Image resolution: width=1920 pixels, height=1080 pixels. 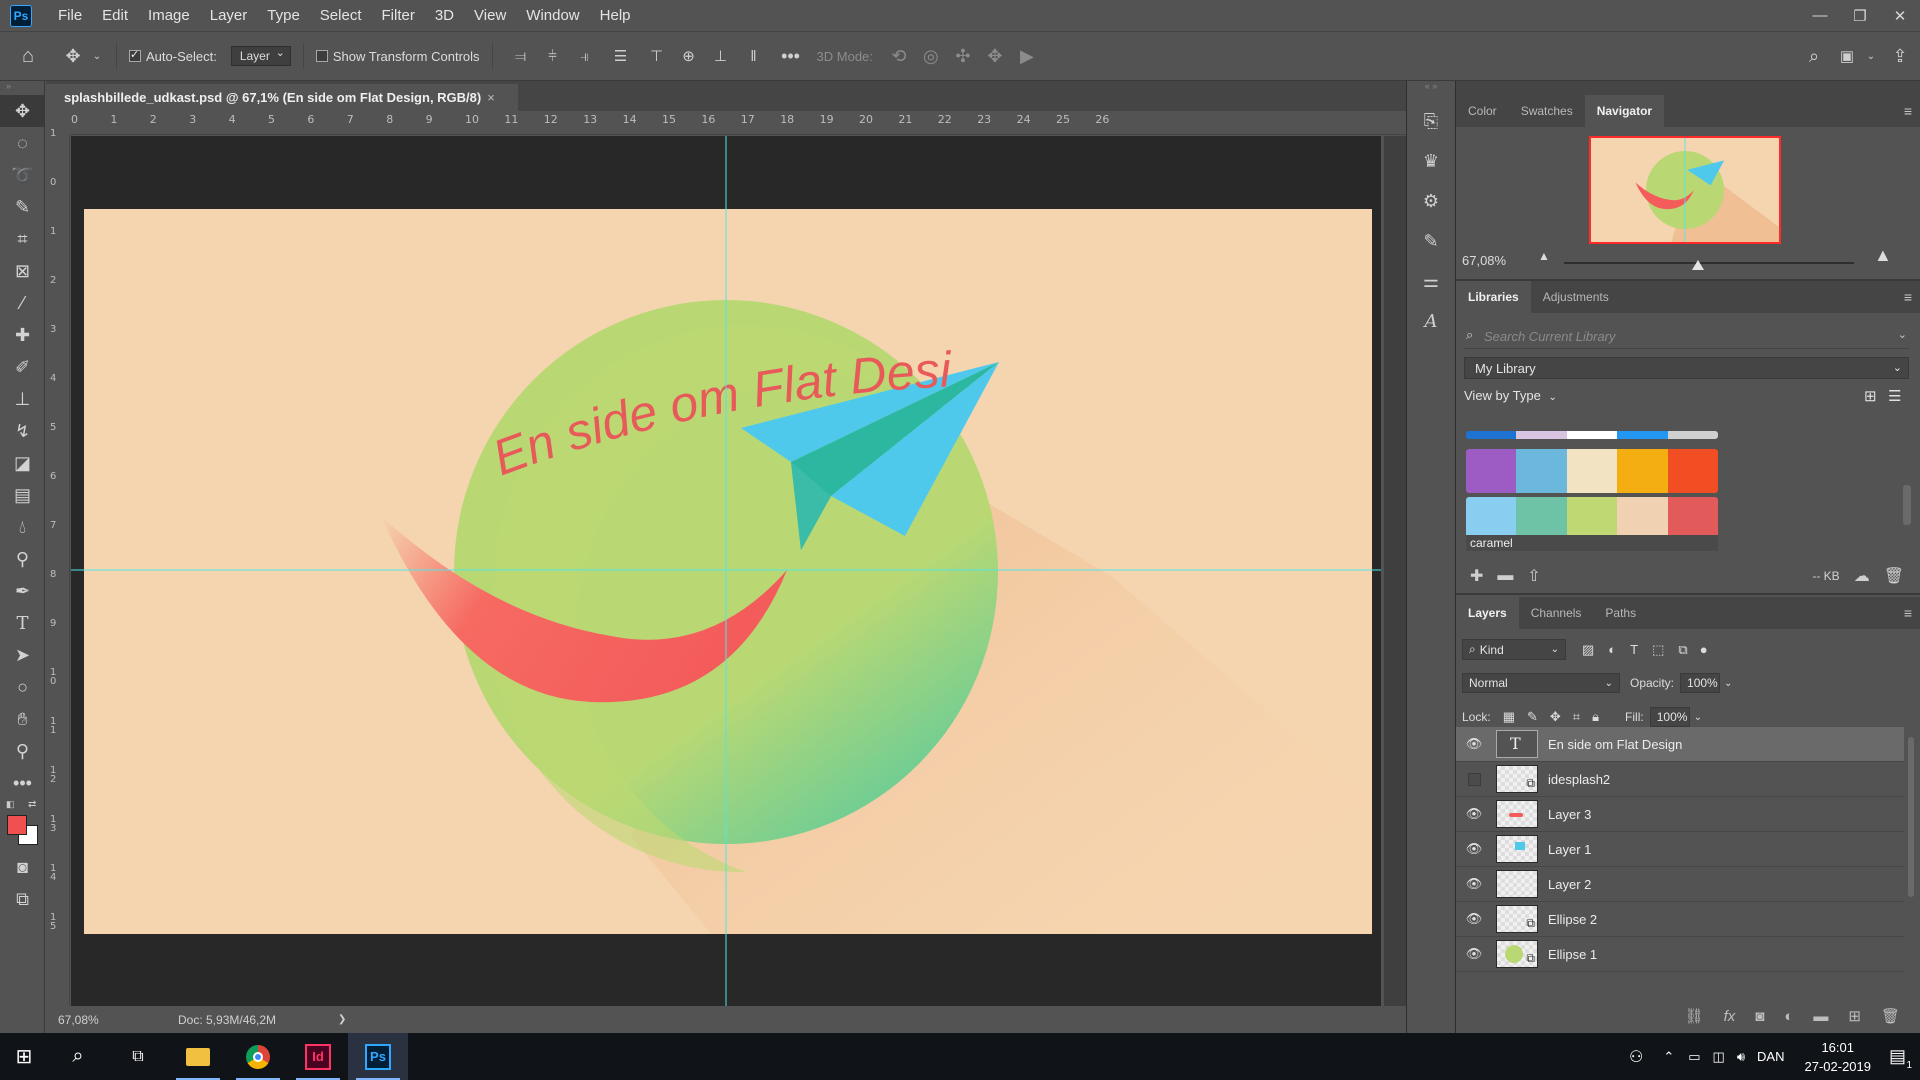 I want to click on fill-input: 100%, so click(x=1669, y=717).